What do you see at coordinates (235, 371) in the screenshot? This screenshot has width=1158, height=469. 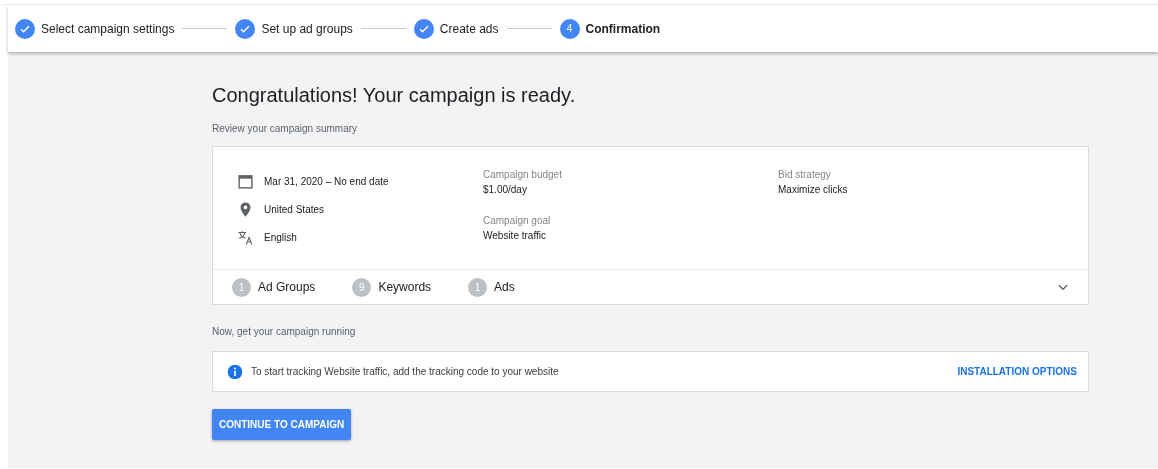 I see `info-icon` at bounding box center [235, 371].